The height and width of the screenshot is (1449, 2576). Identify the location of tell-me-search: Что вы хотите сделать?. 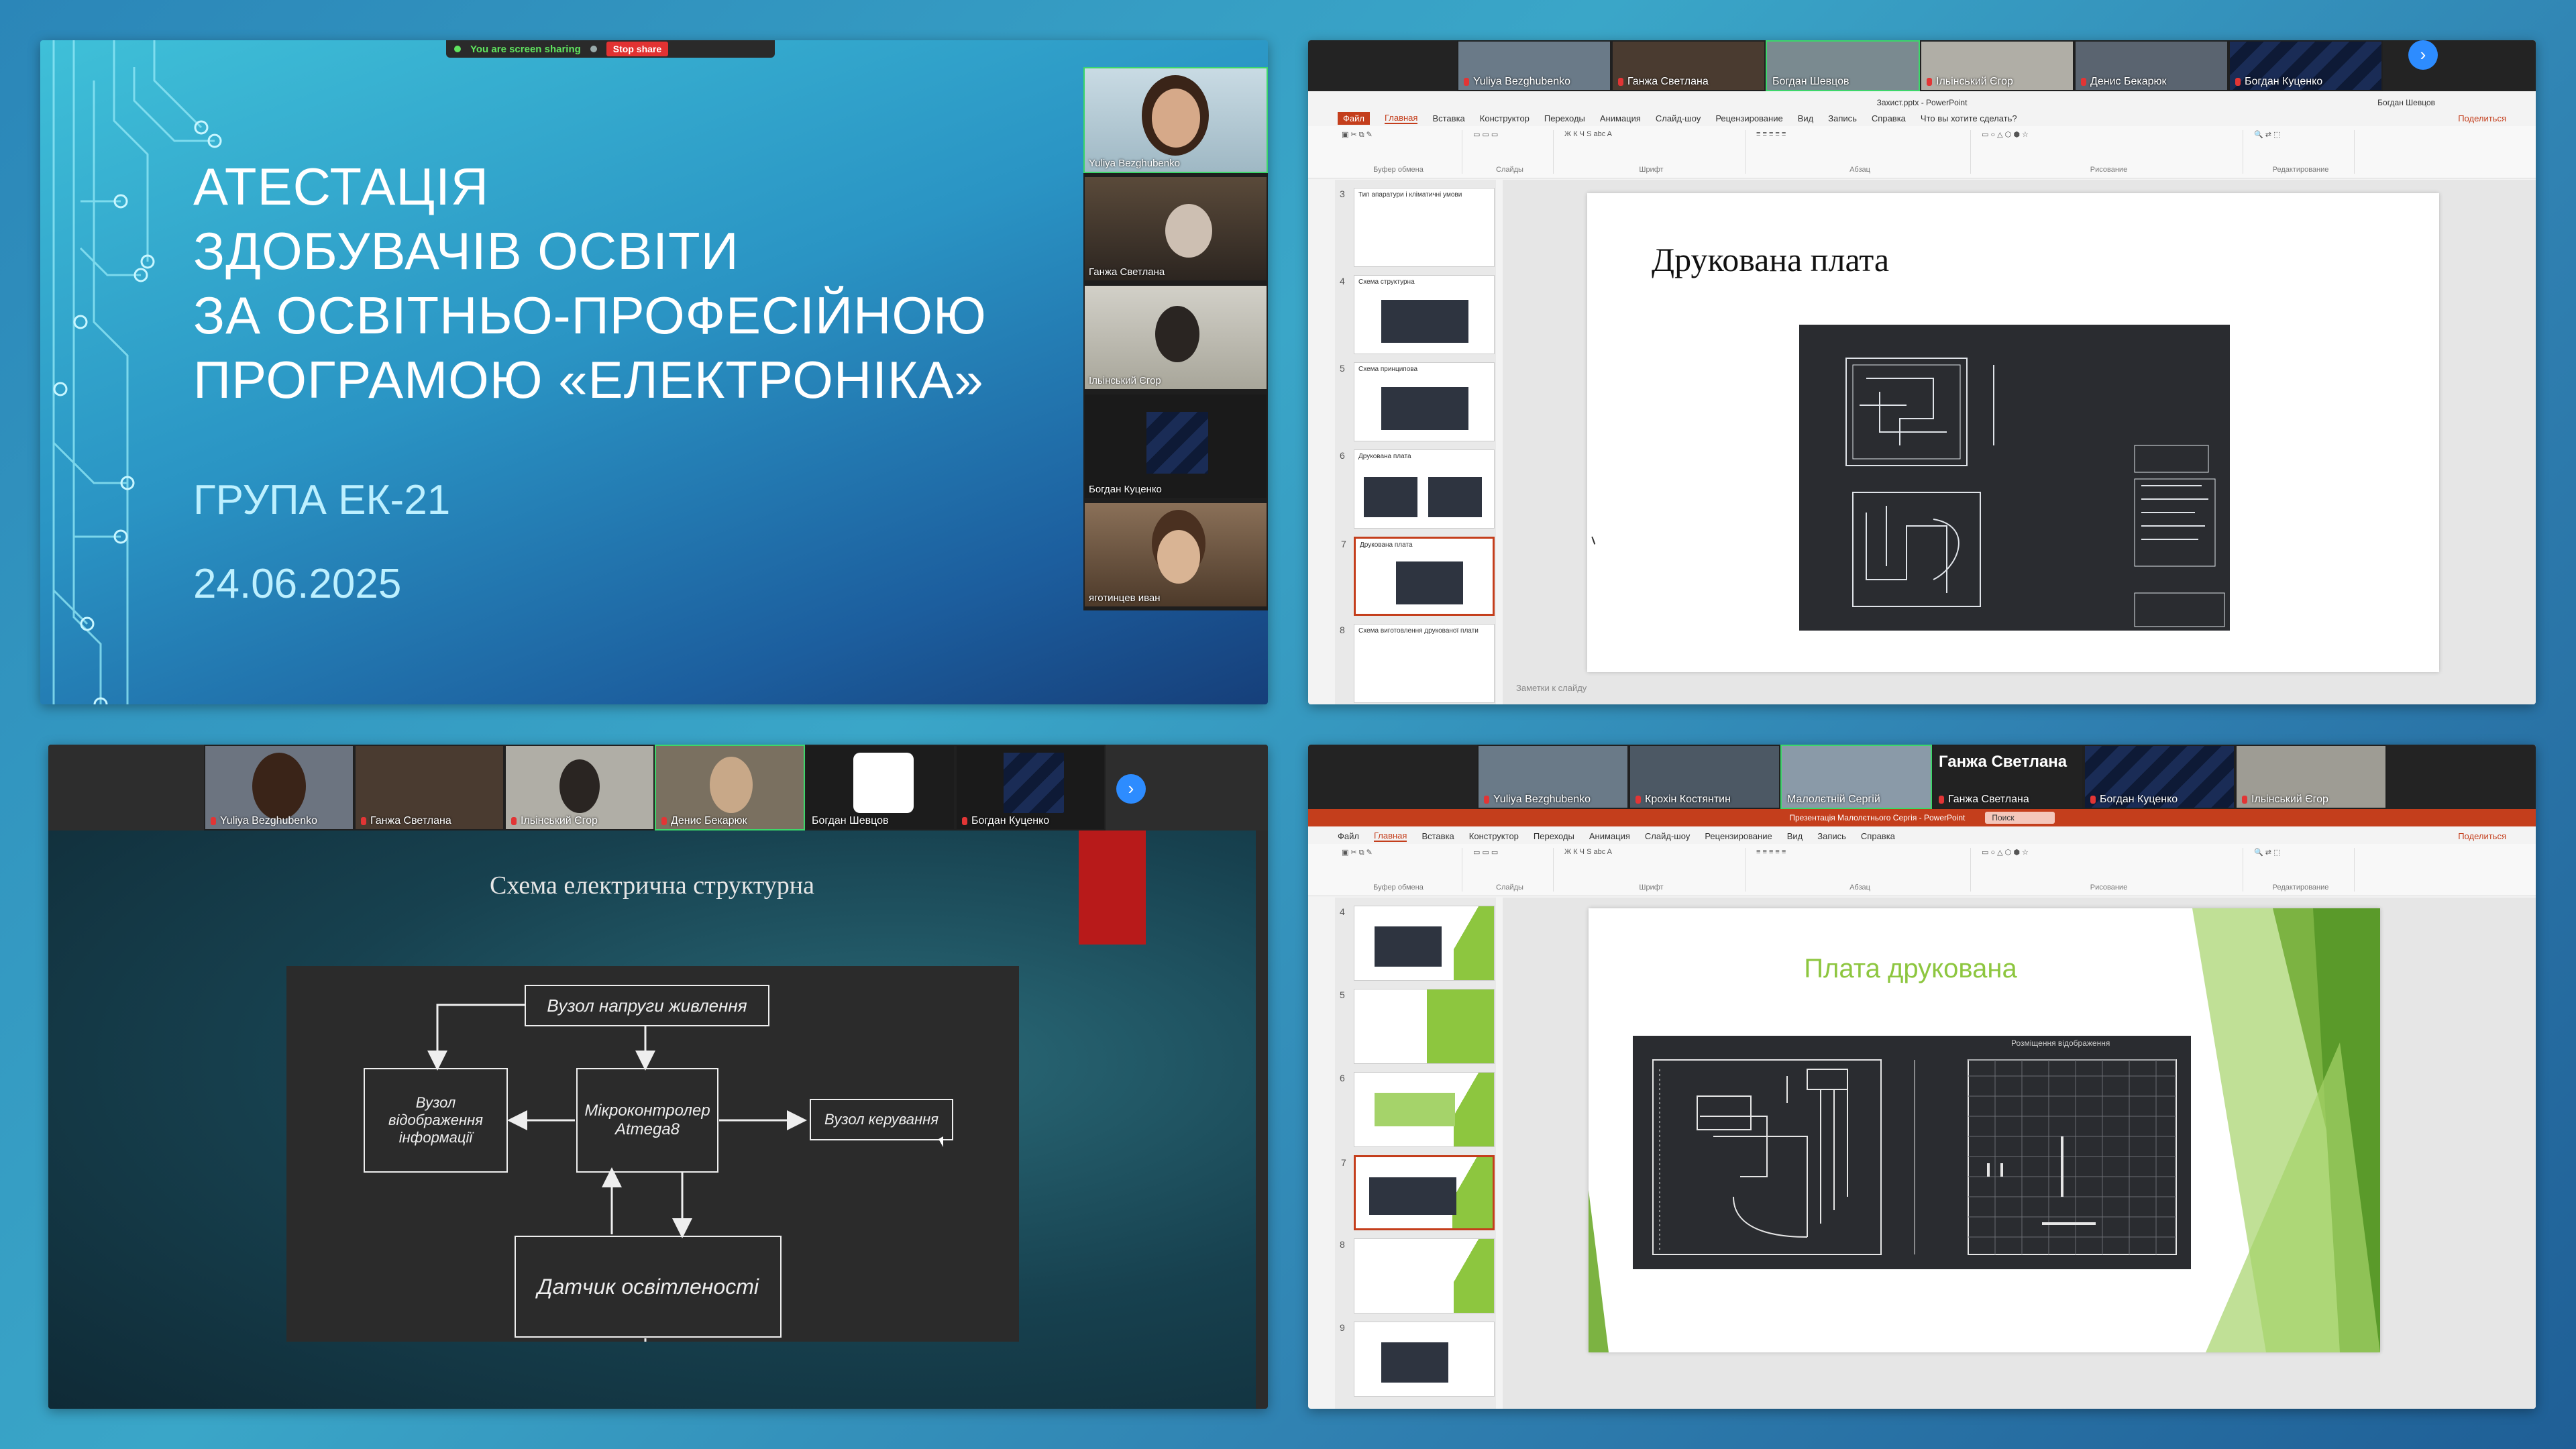
(1969, 118).